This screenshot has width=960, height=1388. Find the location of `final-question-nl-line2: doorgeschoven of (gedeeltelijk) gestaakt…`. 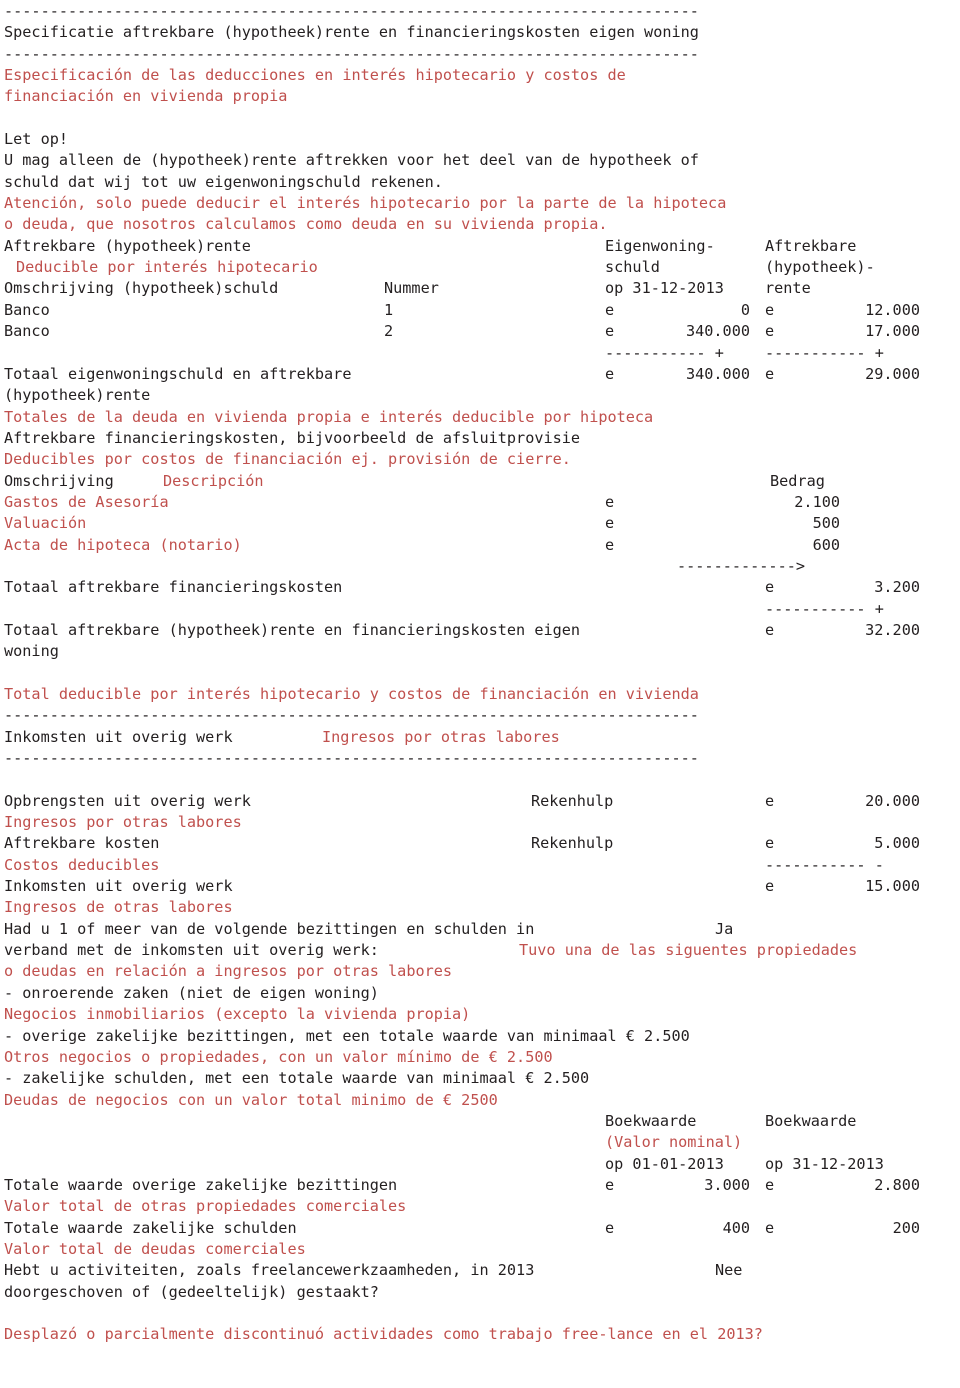

final-question-nl-line2: doorgeschoven of (gedeeltelijk) gestaakt… is located at coordinates (191, 1291).